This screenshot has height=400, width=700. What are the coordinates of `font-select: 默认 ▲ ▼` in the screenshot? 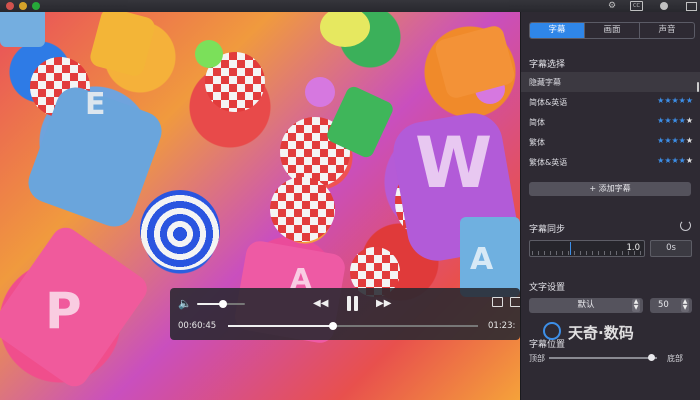 It's located at (586, 305).